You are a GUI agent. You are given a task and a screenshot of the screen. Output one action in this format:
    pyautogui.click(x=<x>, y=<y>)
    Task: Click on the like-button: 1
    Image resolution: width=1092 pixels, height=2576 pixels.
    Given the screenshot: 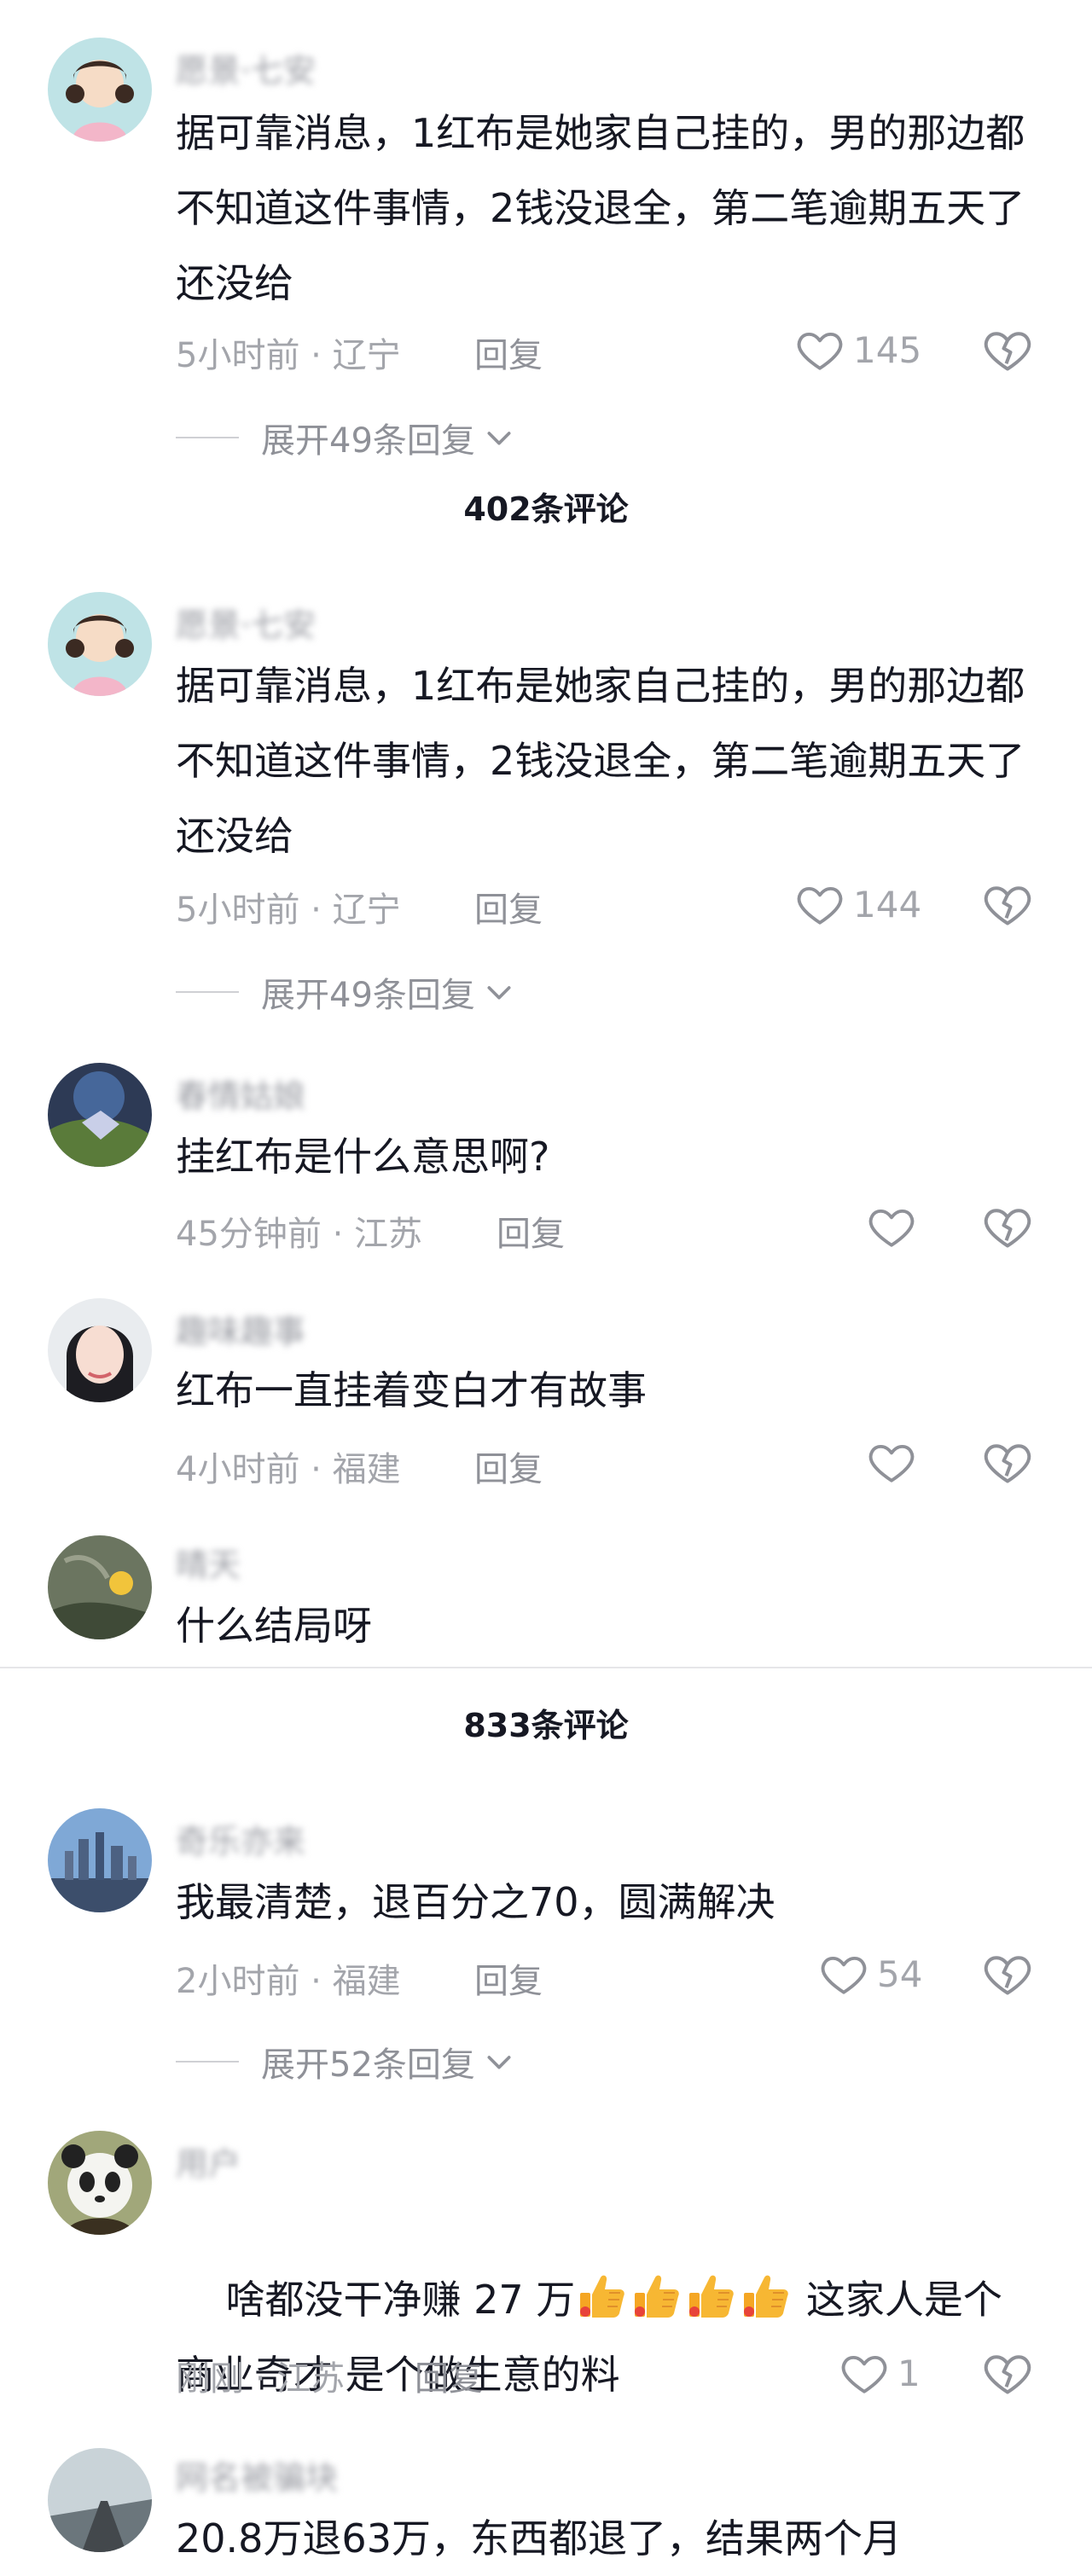 What is the action you would take?
    pyautogui.click(x=880, y=2373)
    